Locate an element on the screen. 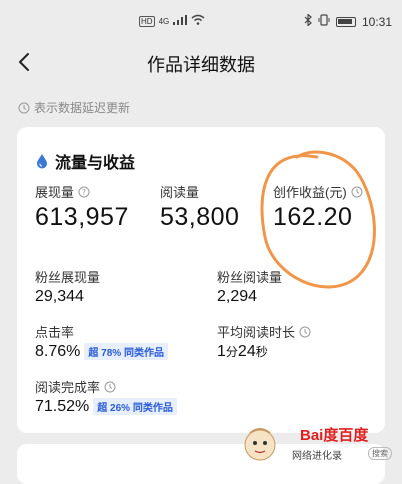 The height and width of the screenshot is (484, 402). earnings-label-row: 创作收益(元) is located at coordinates (318, 191).